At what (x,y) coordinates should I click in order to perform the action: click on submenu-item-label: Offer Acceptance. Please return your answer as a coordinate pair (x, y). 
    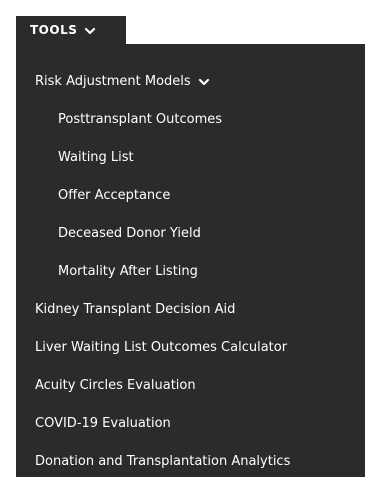
    Looking at the image, I should click on (114, 195).